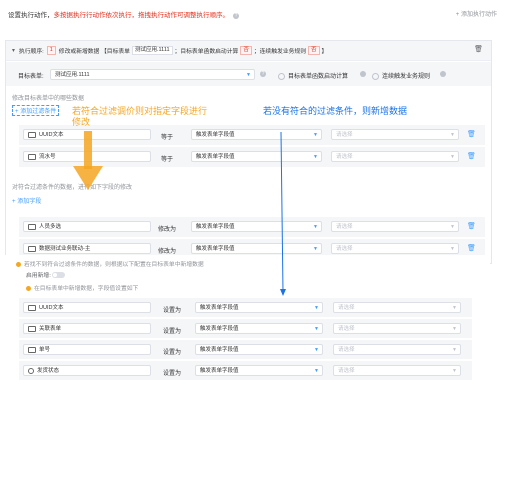 This screenshot has height=500, width=505. What do you see at coordinates (88, 160) in the screenshot?
I see `annotation-orange-arrow` at bounding box center [88, 160].